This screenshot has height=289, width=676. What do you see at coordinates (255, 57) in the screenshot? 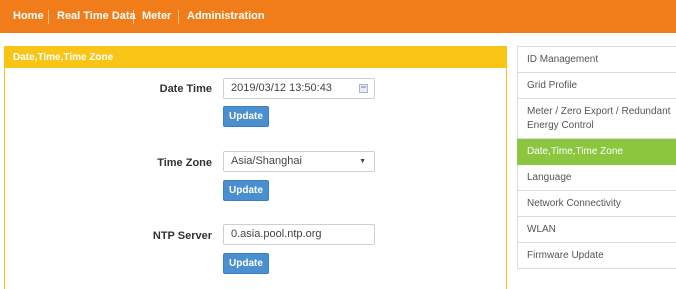
I see `panel-title: Date,Time,Time Zone` at bounding box center [255, 57].